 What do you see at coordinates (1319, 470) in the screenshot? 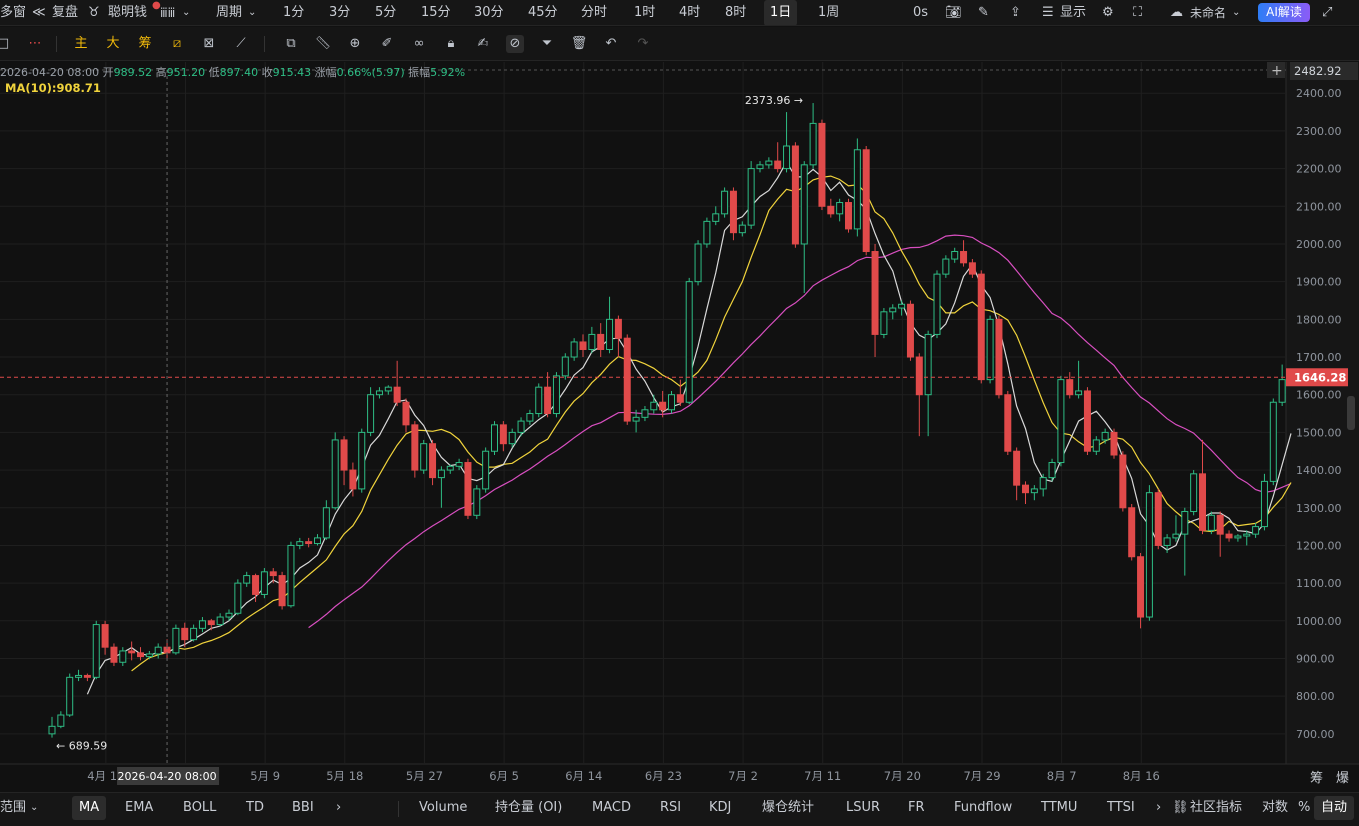
I see `price-tick-label: 1400.00` at bounding box center [1319, 470].